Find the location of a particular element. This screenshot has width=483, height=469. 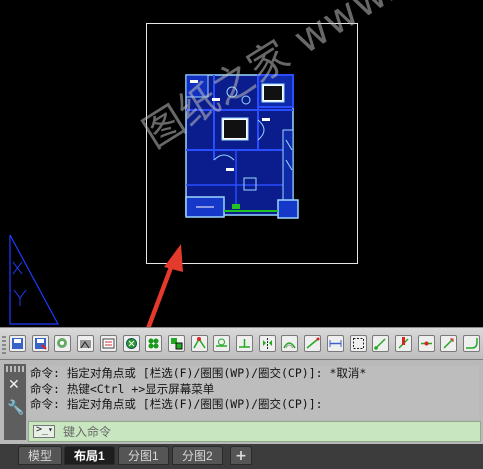

tab-layout1: 布局1 is located at coordinates (89, 455).